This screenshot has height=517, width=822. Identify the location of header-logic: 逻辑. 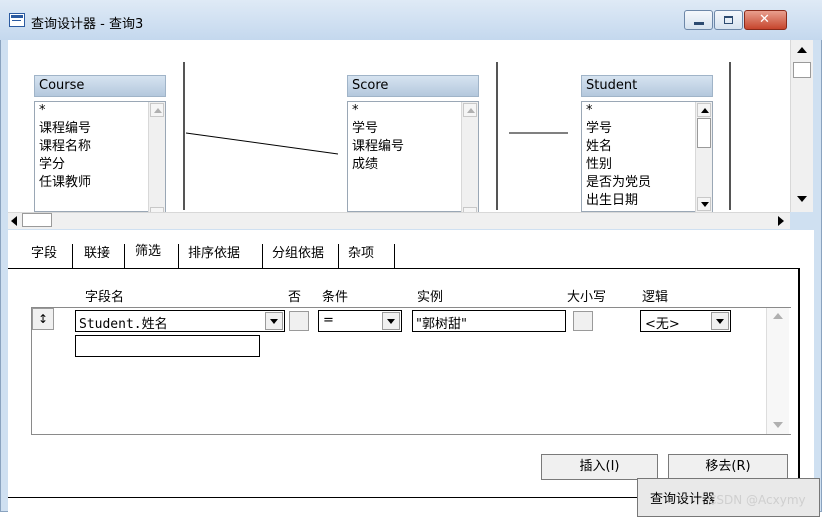
(655, 297).